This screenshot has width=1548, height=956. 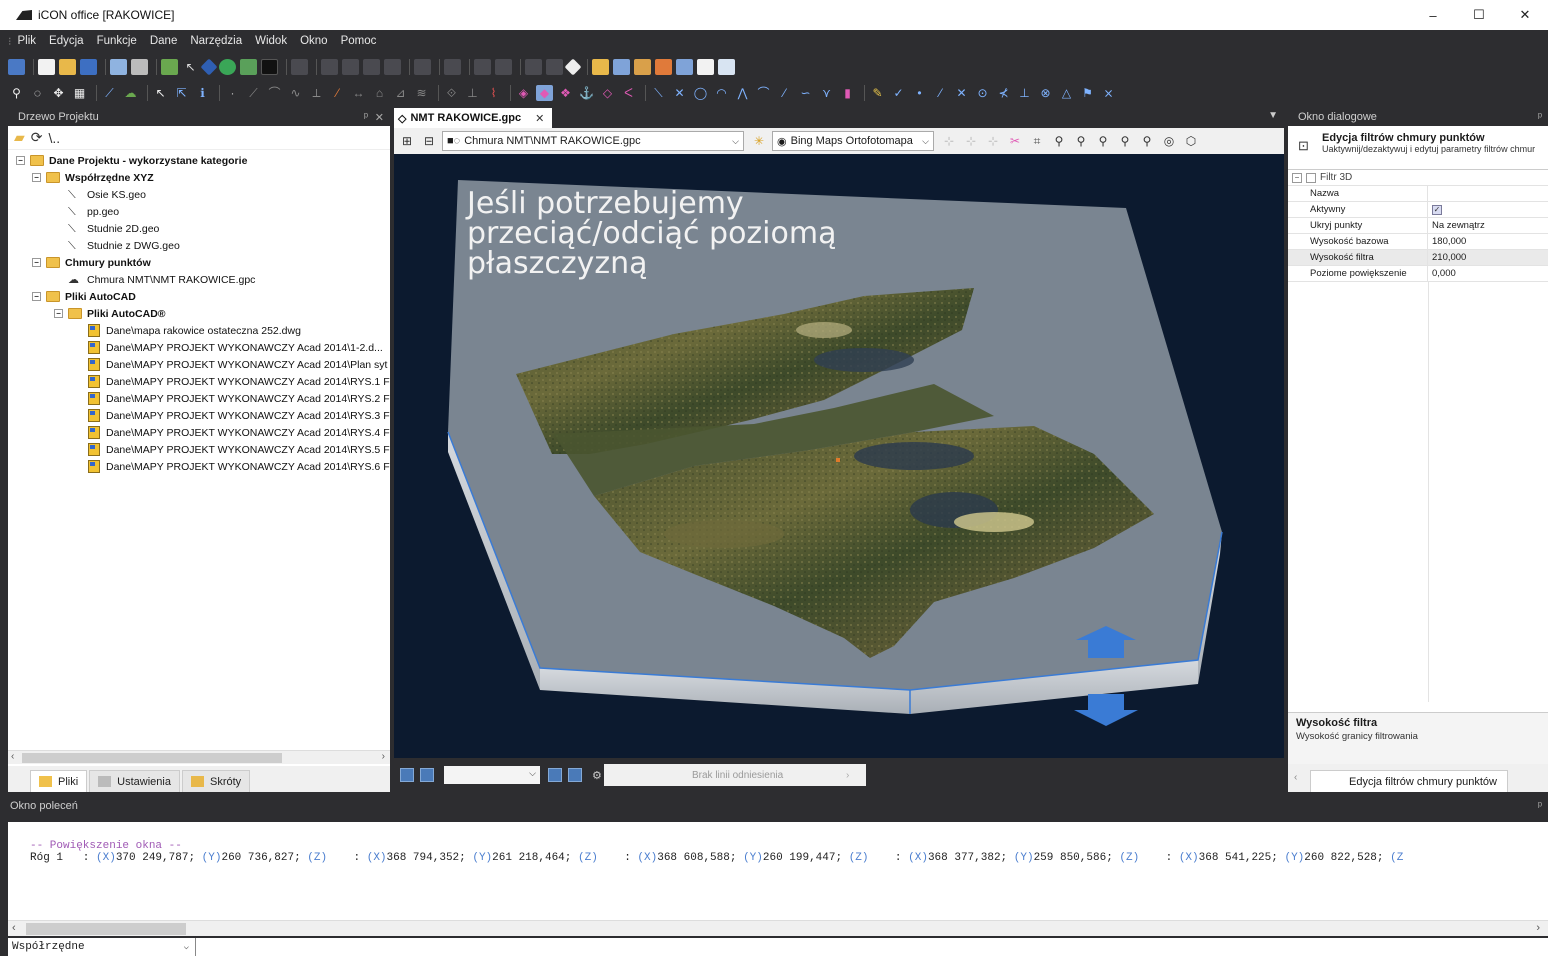 I want to click on view-settings-icon: ⊞, so click(x=407, y=141).